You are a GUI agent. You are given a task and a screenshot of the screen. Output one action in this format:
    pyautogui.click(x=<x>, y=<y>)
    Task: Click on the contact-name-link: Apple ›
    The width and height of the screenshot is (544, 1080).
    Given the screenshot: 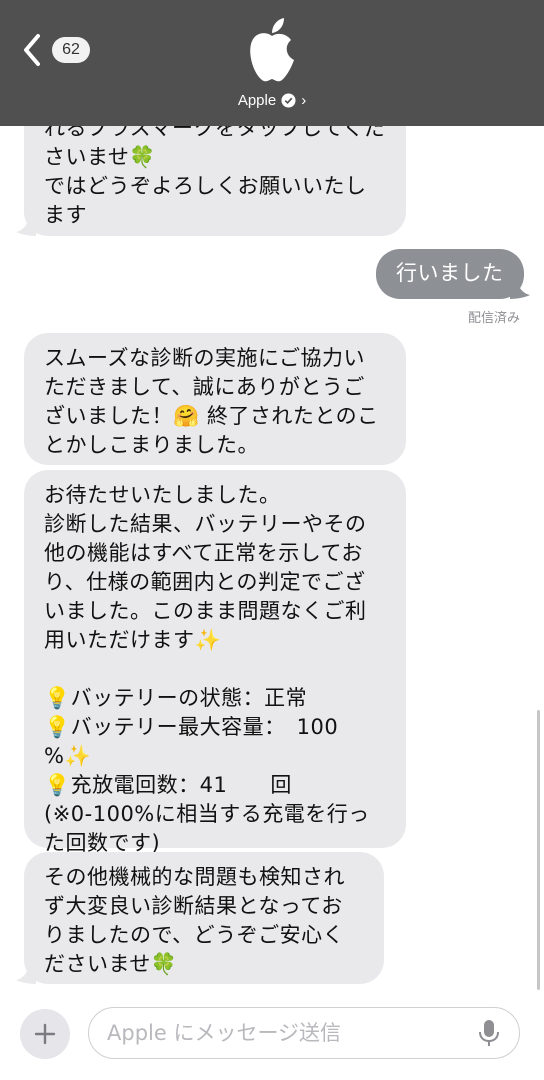 What is the action you would take?
    pyautogui.click(x=272, y=100)
    